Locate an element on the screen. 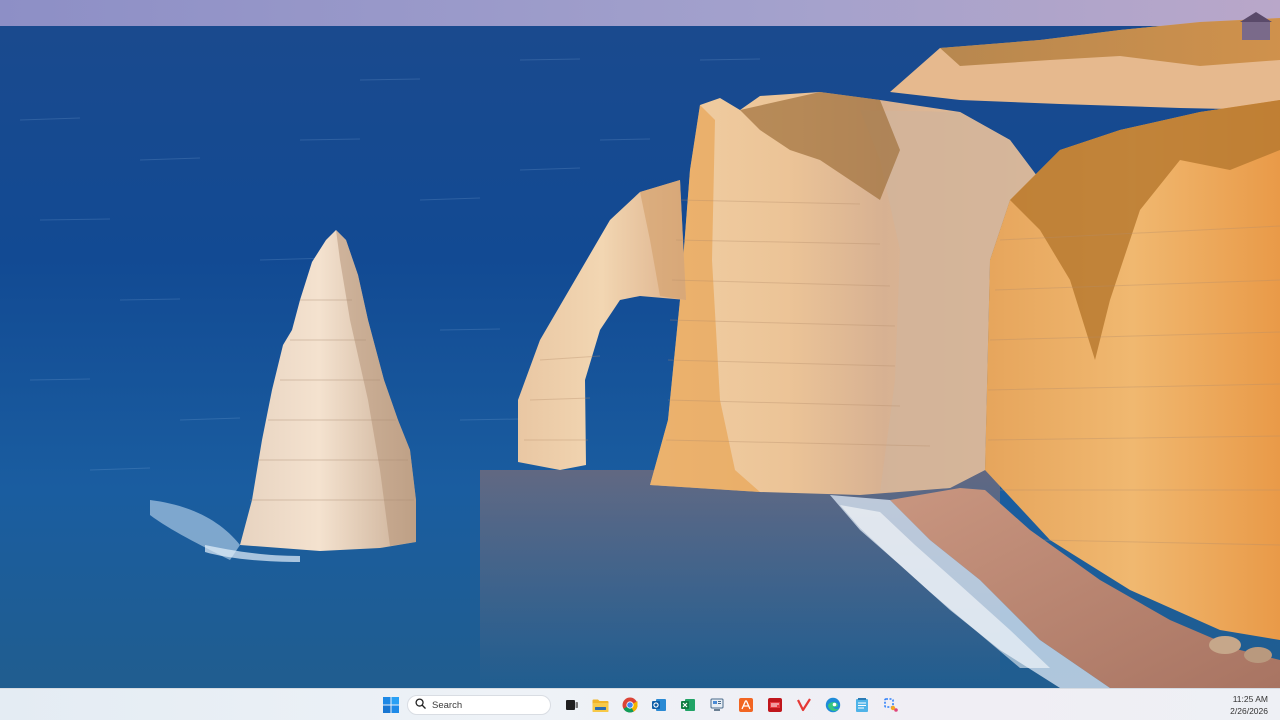  edge-button is located at coordinates (832, 705).